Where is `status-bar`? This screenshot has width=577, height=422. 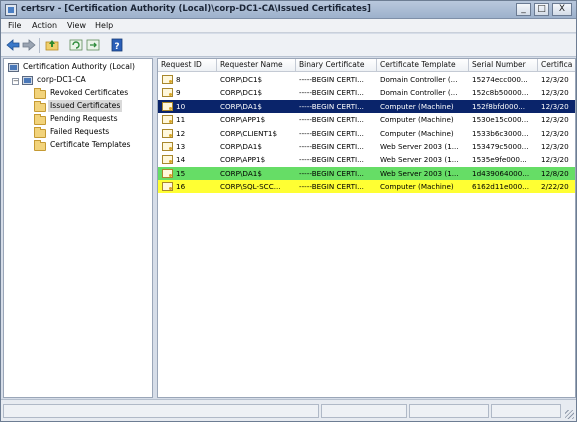 status-bar is located at coordinates (288, 410).